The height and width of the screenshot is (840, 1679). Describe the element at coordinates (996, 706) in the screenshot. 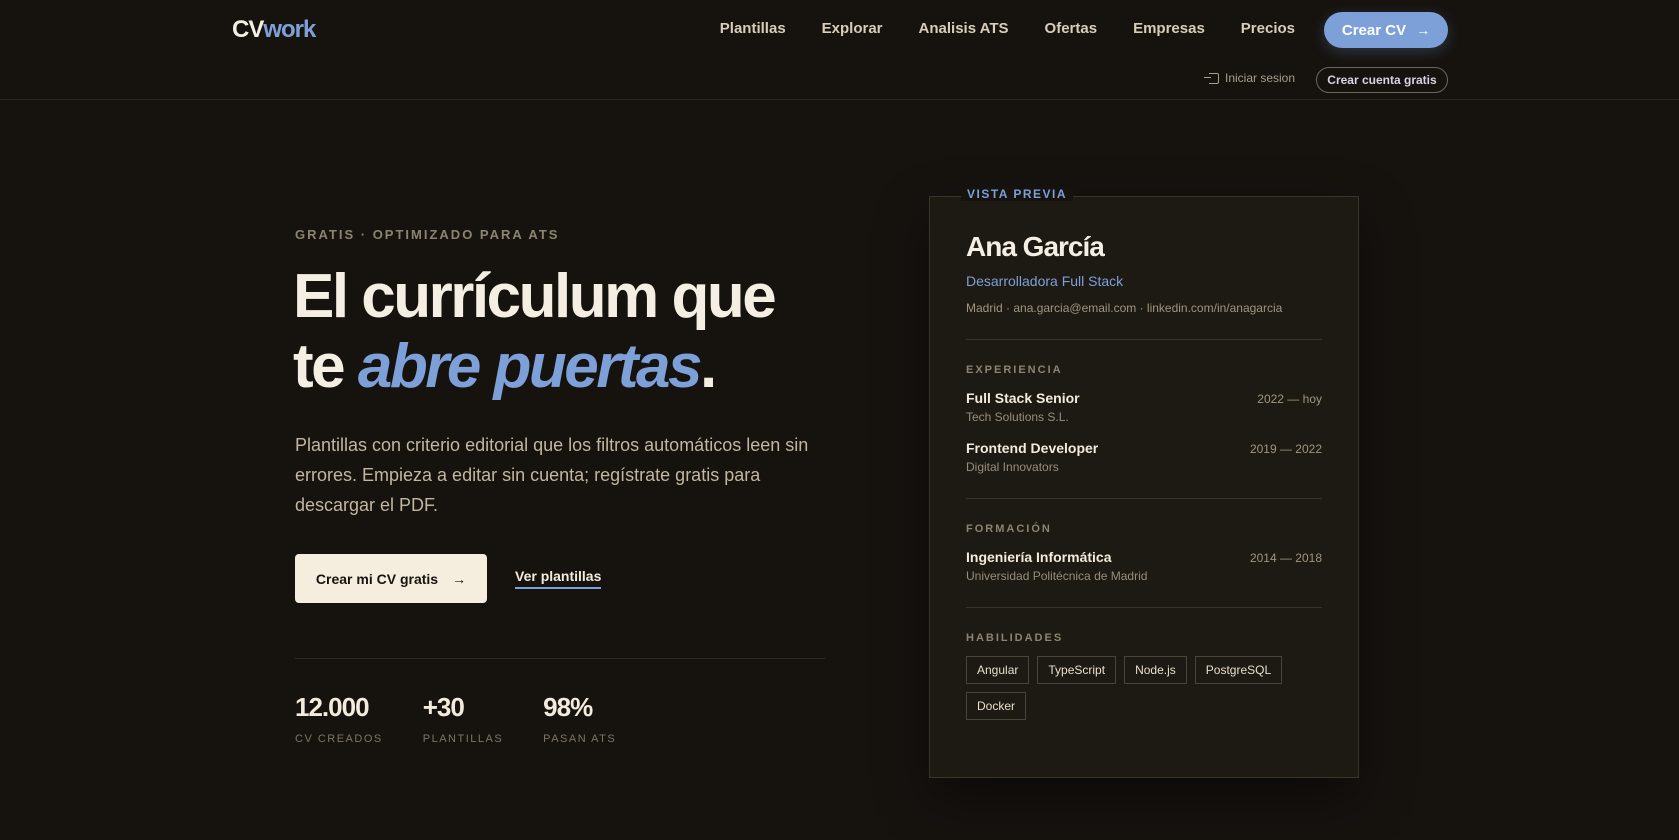

I see `skill-chip: Docker` at that location.